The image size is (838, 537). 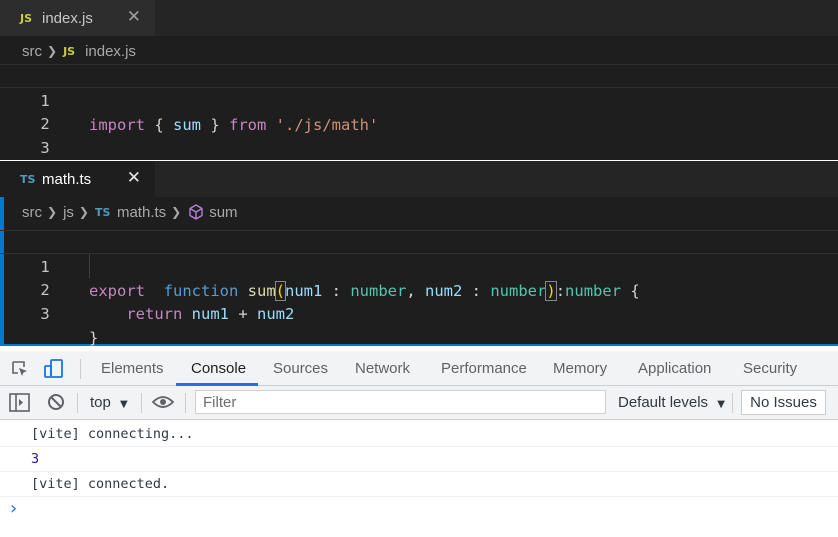 I want to click on tab-security: Security, so click(x=770, y=368).